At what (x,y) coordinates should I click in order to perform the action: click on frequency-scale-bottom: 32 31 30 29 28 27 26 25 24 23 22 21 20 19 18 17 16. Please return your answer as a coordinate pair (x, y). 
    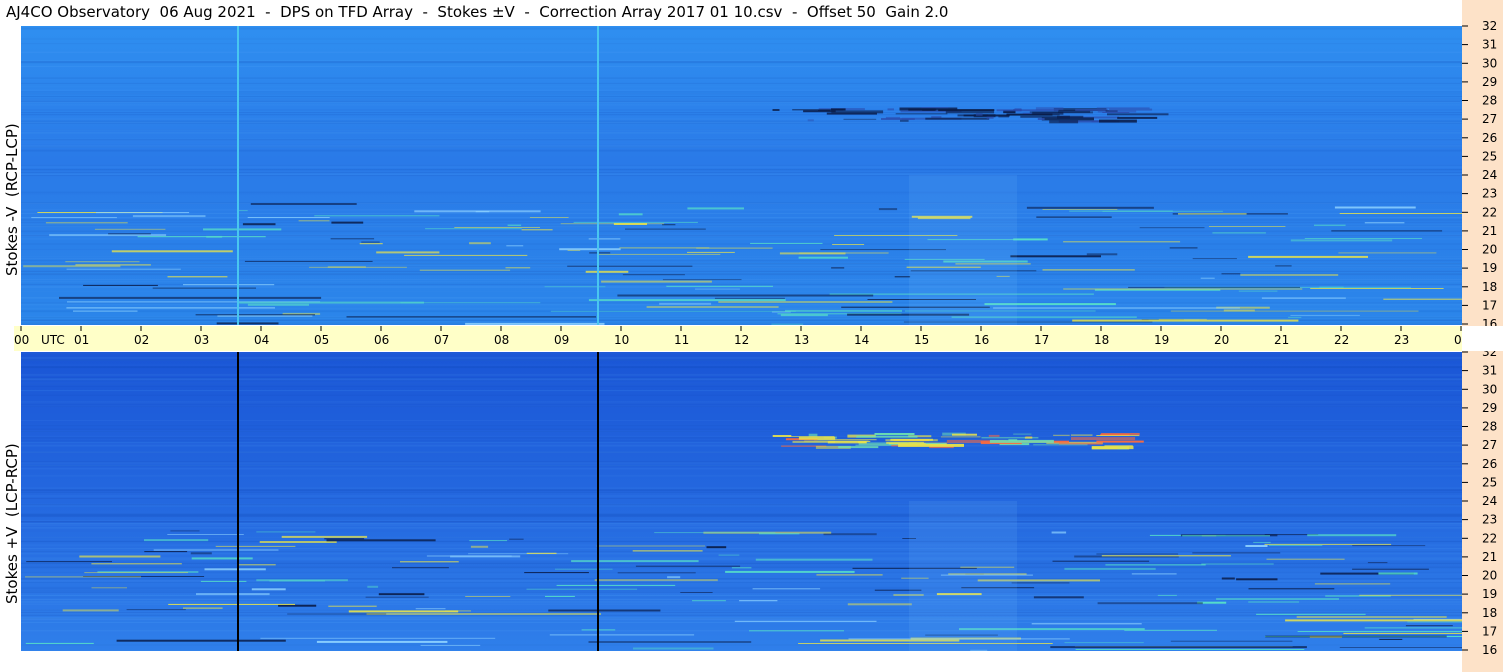
    Looking at the image, I should click on (1482, 511).